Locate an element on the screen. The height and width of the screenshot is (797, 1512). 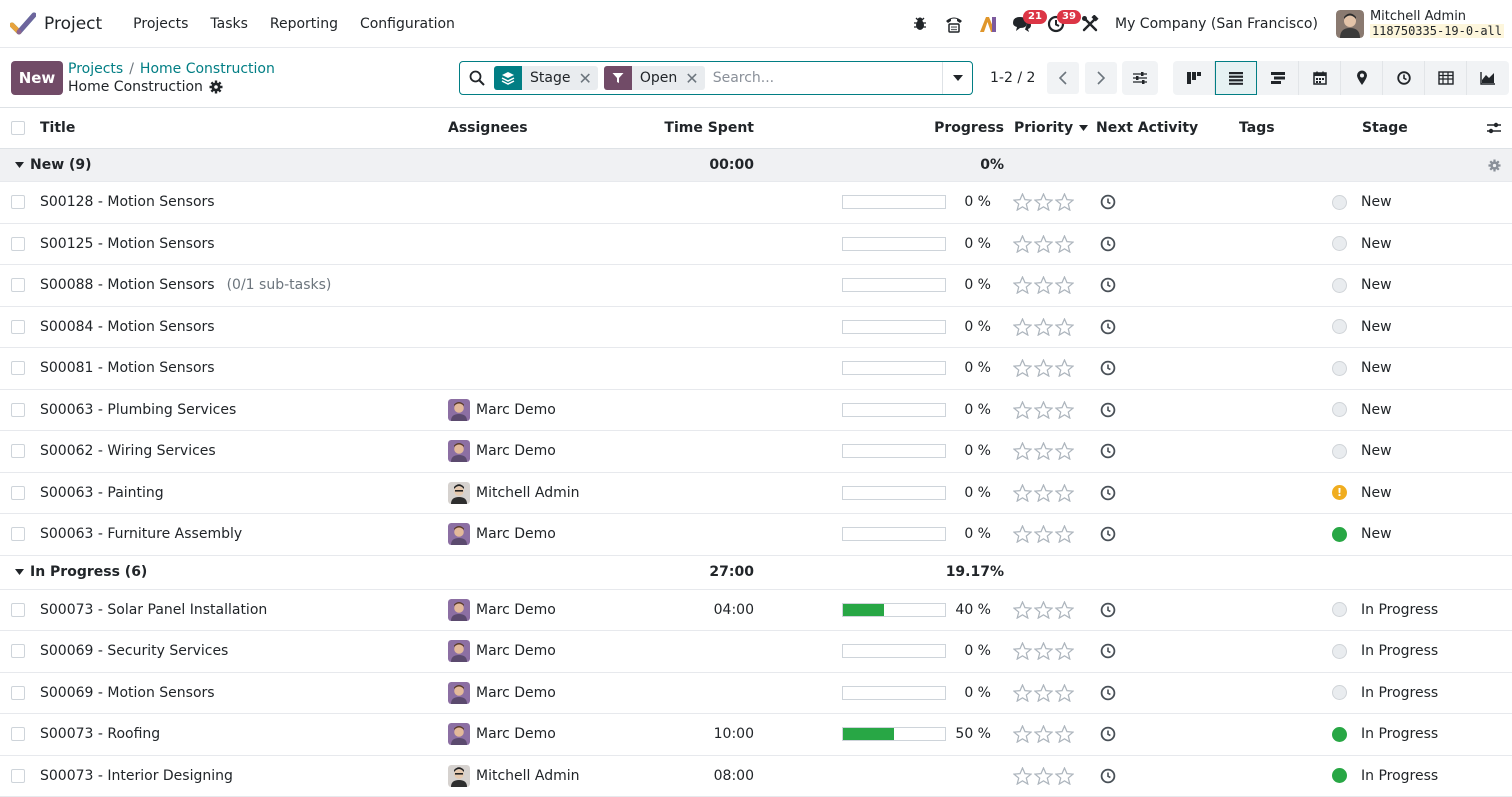
table-row: S00063 - PaintingMitchell Admin0 %!New is located at coordinates (756, 494).